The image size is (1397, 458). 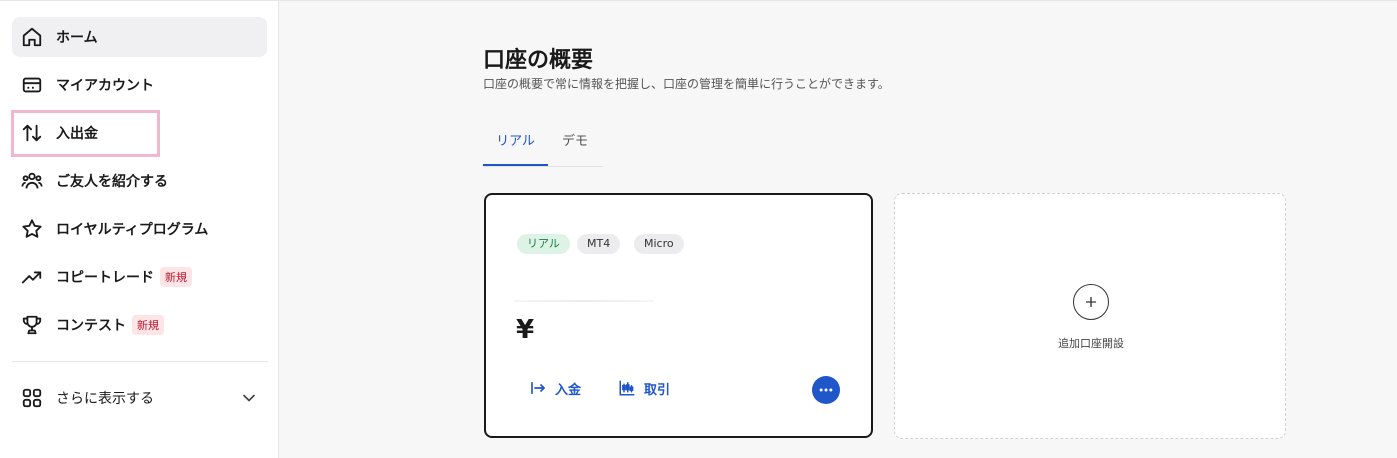 What do you see at coordinates (139, 37) in the screenshot?
I see `sidebar-item-home: ホーム` at bounding box center [139, 37].